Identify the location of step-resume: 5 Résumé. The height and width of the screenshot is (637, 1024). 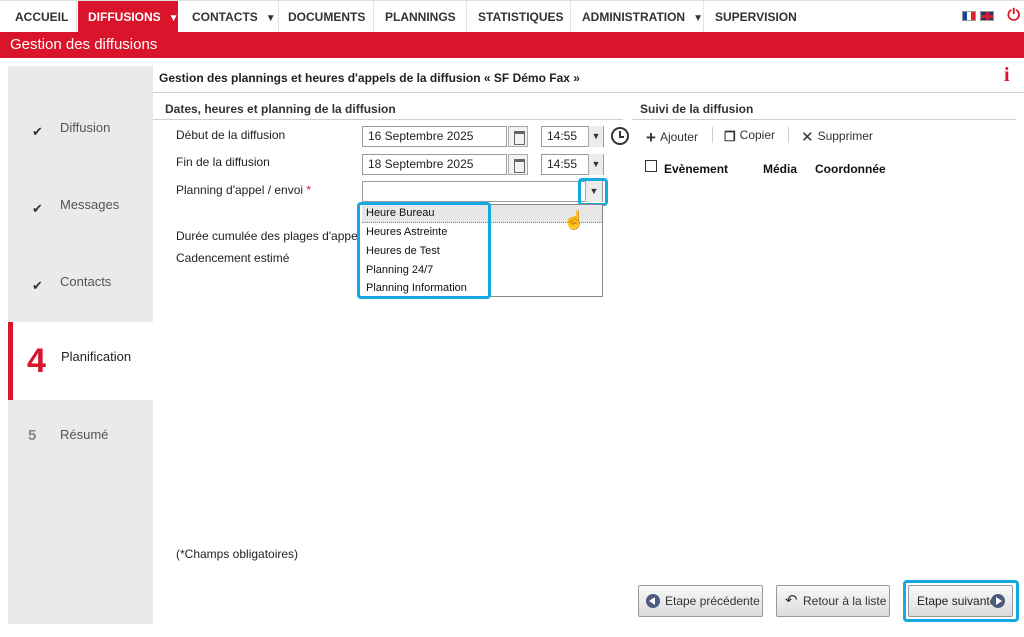
(80, 438).